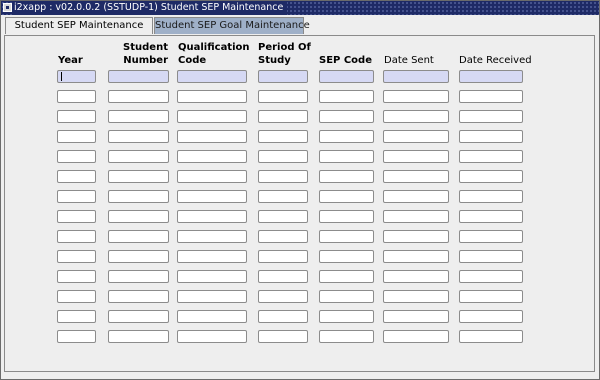 Image resolution: width=600 pixels, height=380 pixels. Describe the element at coordinates (232, 25) in the screenshot. I see `tab-student-sep-goal-maintenance: Student SEP Goal Maintenance` at that location.